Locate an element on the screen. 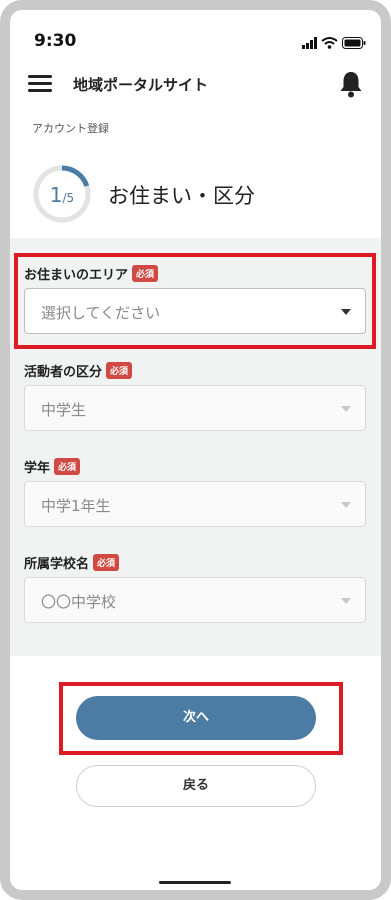  field-label-text: お住まいのエリア is located at coordinates (76, 275).